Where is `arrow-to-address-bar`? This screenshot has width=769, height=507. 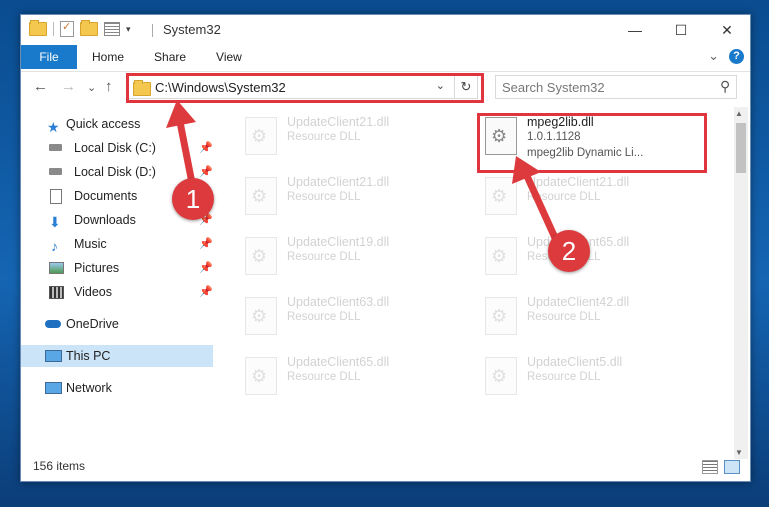
arrow-to-address-bar is located at coordinates (181, 146).